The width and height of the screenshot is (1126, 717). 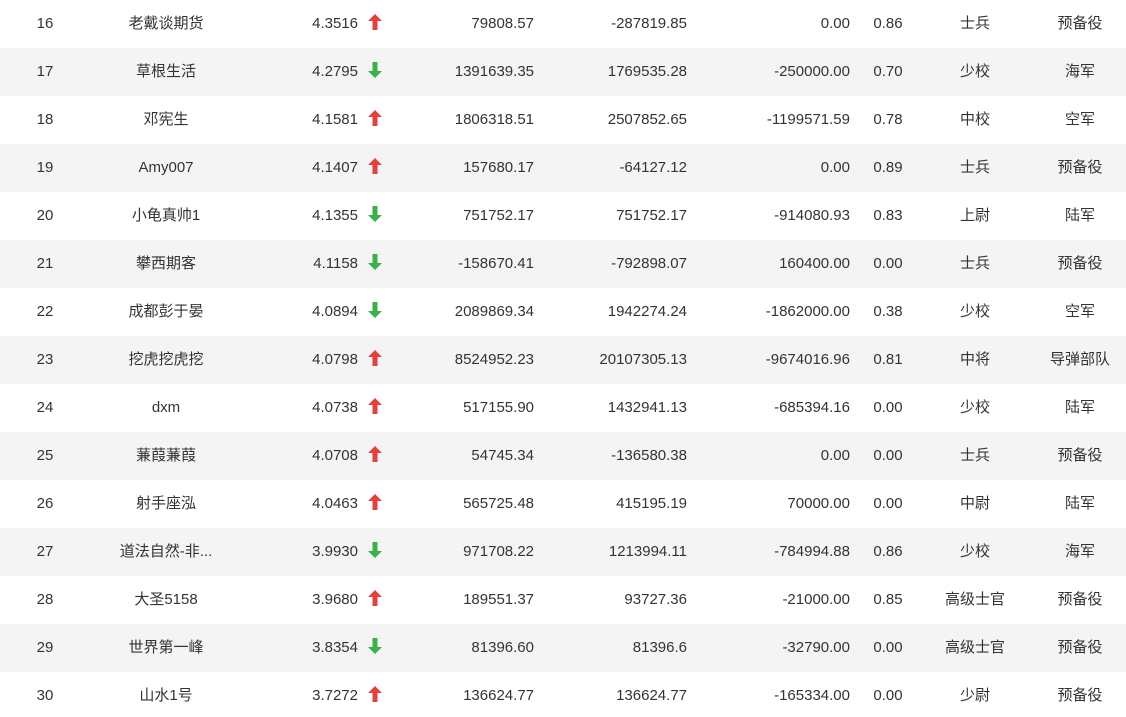 I want to click on rank-cell: 16, so click(x=45, y=23).